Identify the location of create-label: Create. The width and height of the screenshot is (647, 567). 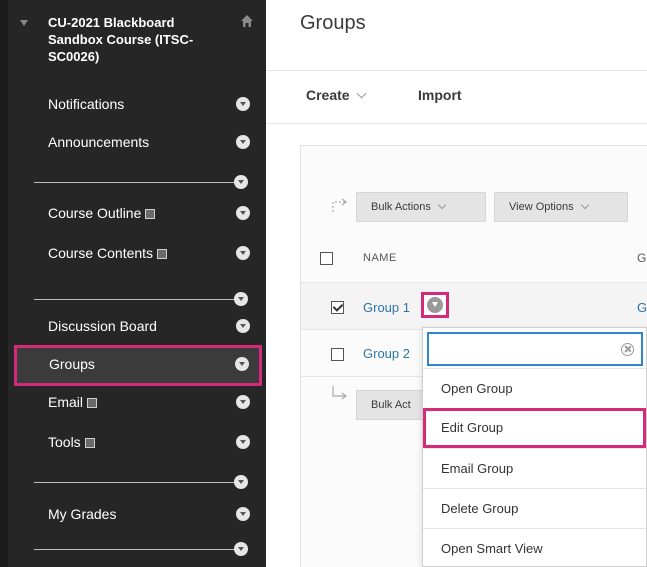
(328, 95).